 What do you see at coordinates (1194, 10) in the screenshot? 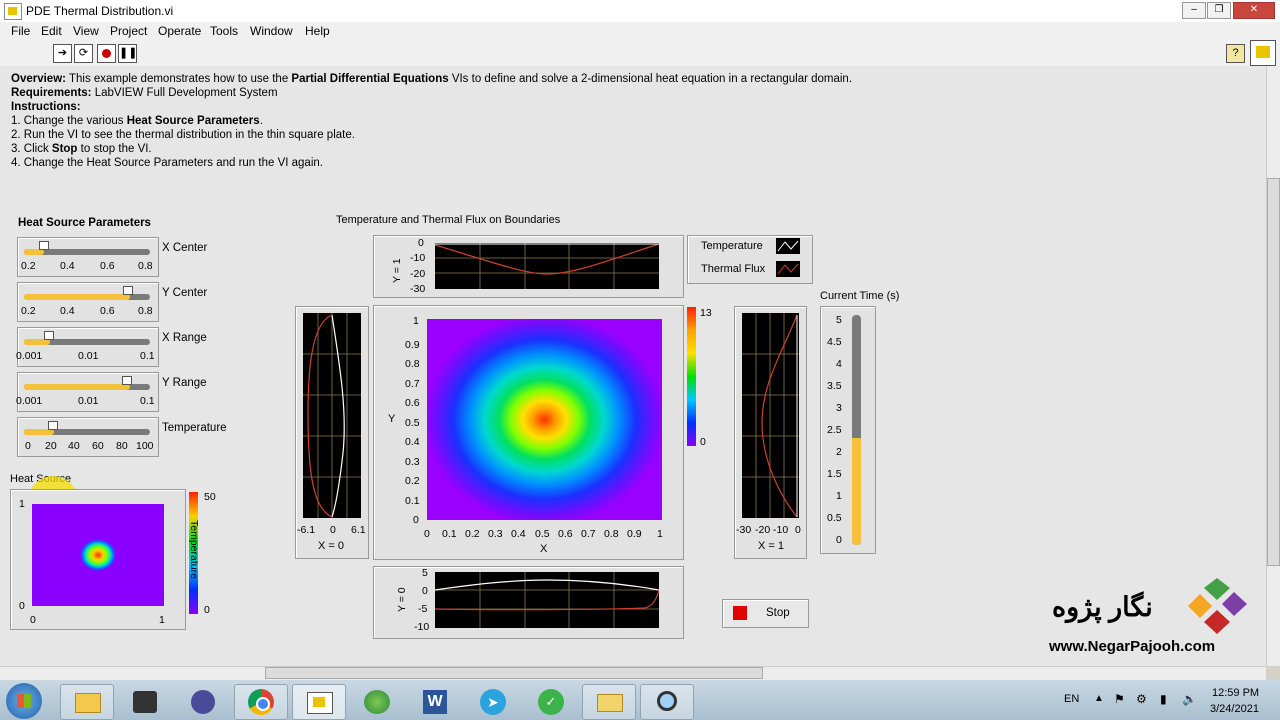
I see `minimize-button: –` at bounding box center [1194, 10].